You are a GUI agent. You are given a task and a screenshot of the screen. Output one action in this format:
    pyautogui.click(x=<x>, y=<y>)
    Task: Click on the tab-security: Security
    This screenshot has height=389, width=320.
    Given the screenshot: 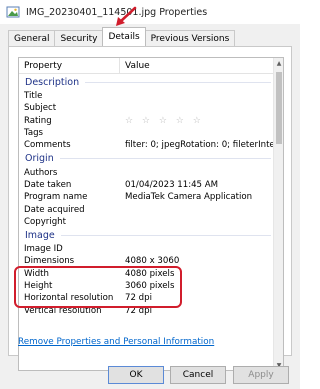 What is the action you would take?
    pyautogui.click(x=79, y=38)
    